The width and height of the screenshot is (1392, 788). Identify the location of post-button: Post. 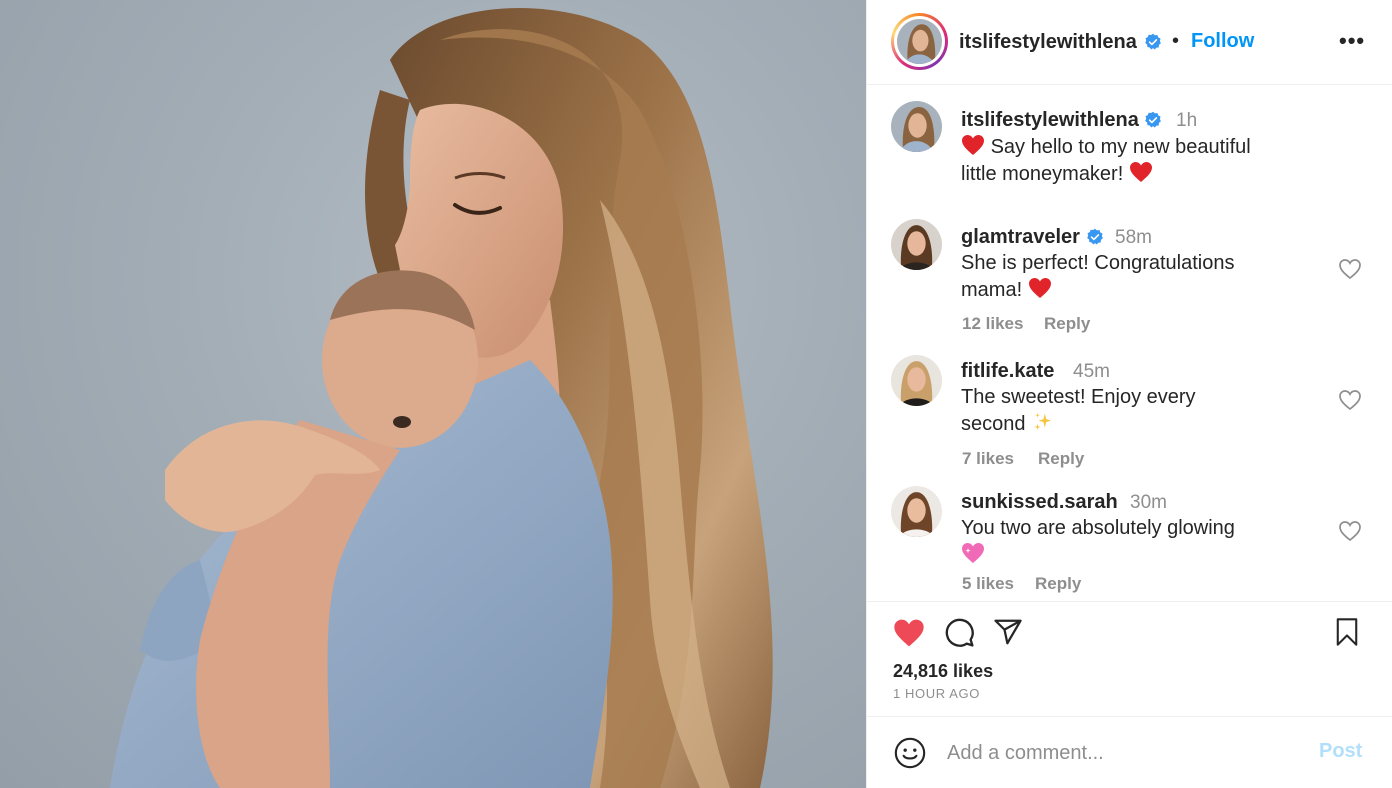
(1340, 751).